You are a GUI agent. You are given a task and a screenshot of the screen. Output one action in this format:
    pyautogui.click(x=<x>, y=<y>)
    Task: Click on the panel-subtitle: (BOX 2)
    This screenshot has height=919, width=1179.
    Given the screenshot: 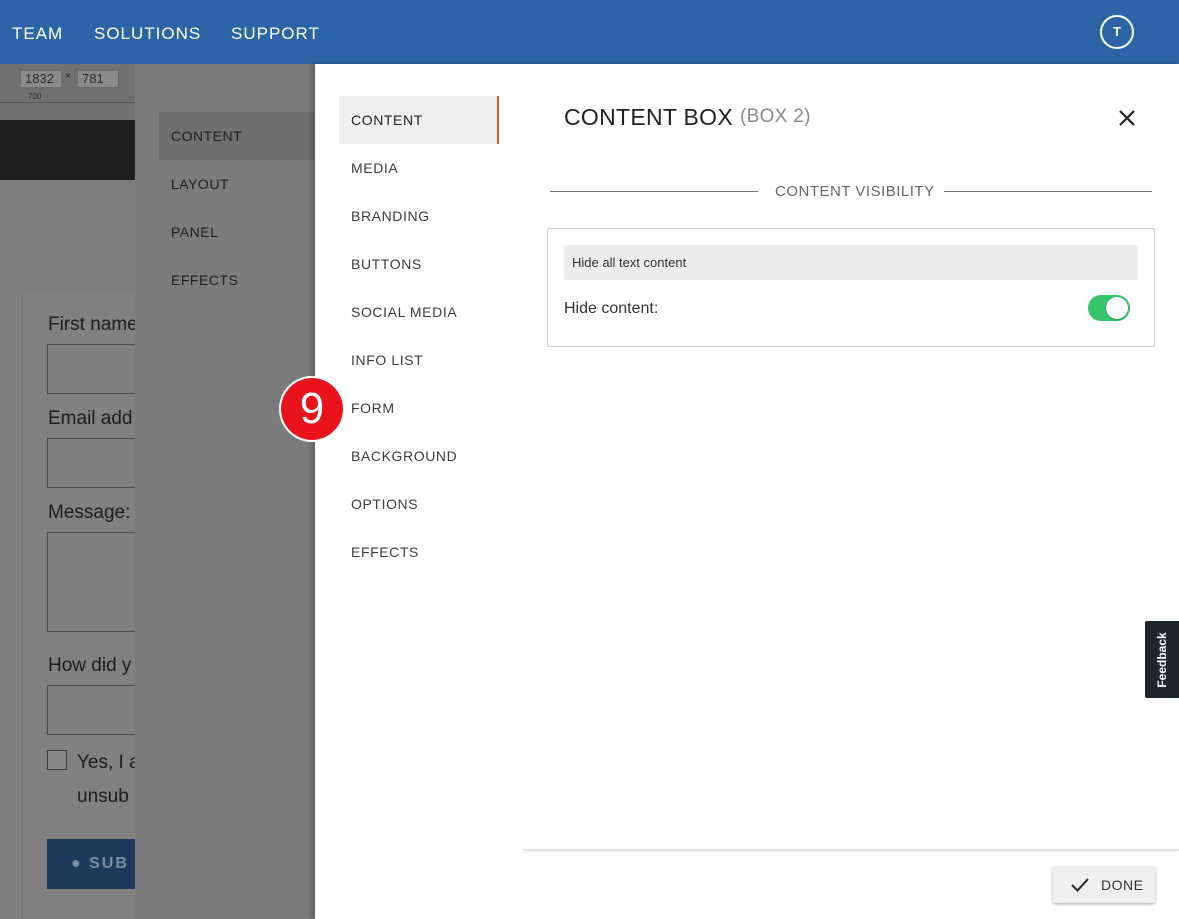 What is the action you would take?
    pyautogui.click(x=775, y=116)
    